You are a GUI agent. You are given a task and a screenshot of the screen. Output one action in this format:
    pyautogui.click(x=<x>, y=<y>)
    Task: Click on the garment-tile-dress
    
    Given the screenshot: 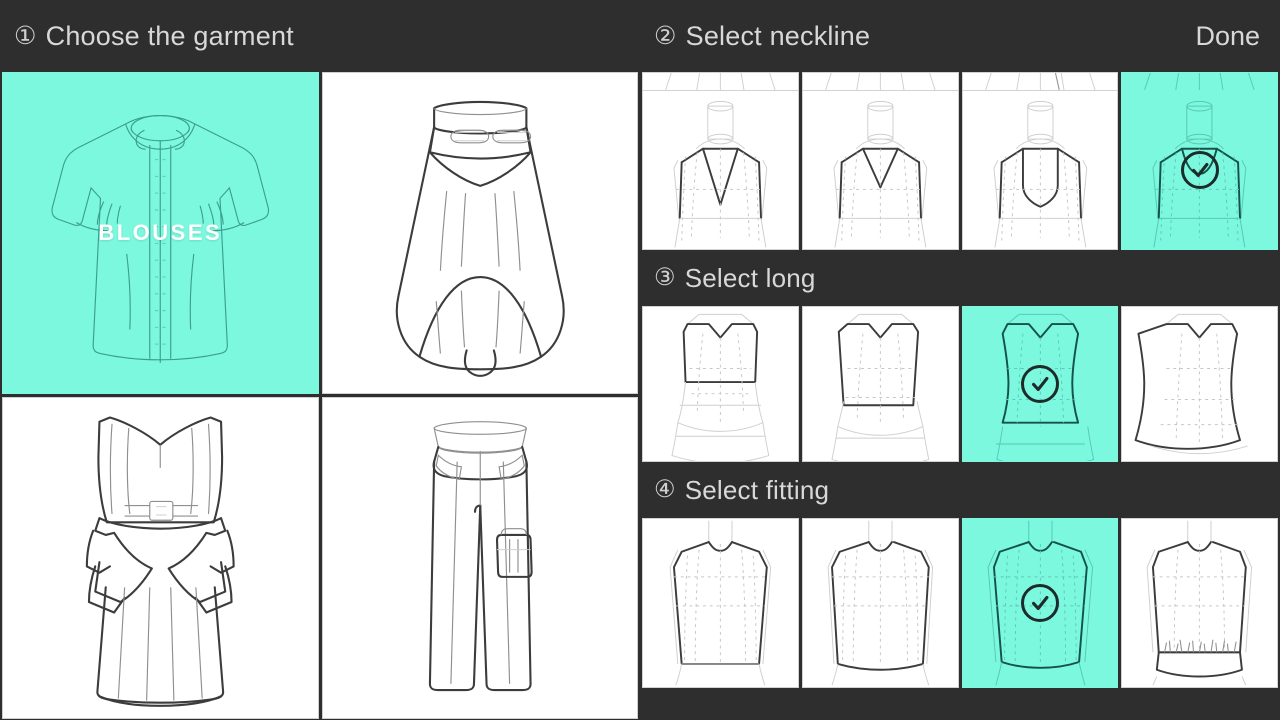 What is the action you would take?
    pyautogui.click(x=160, y=558)
    